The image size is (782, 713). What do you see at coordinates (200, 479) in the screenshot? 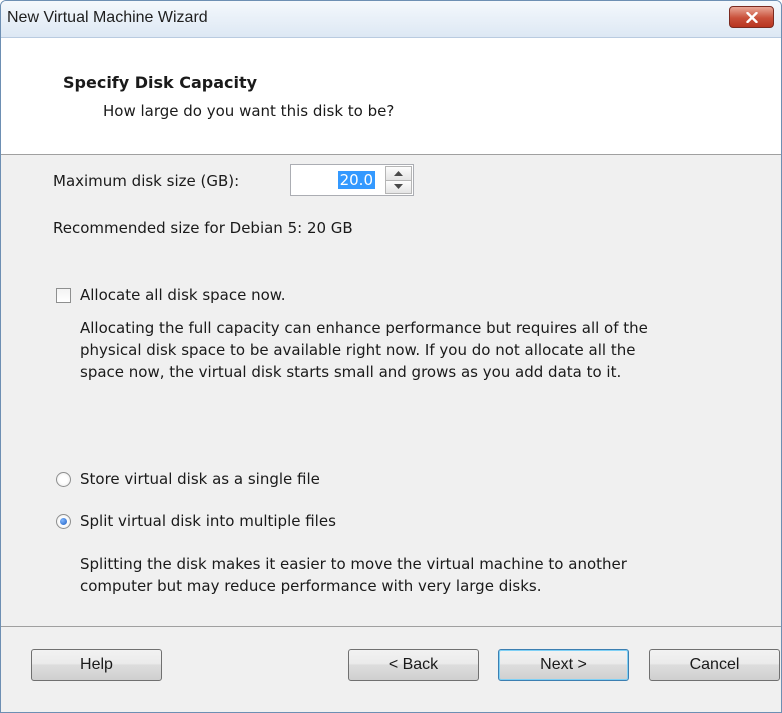
I see `single-file-label: Store virtual disk as a single file` at bounding box center [200, 479].